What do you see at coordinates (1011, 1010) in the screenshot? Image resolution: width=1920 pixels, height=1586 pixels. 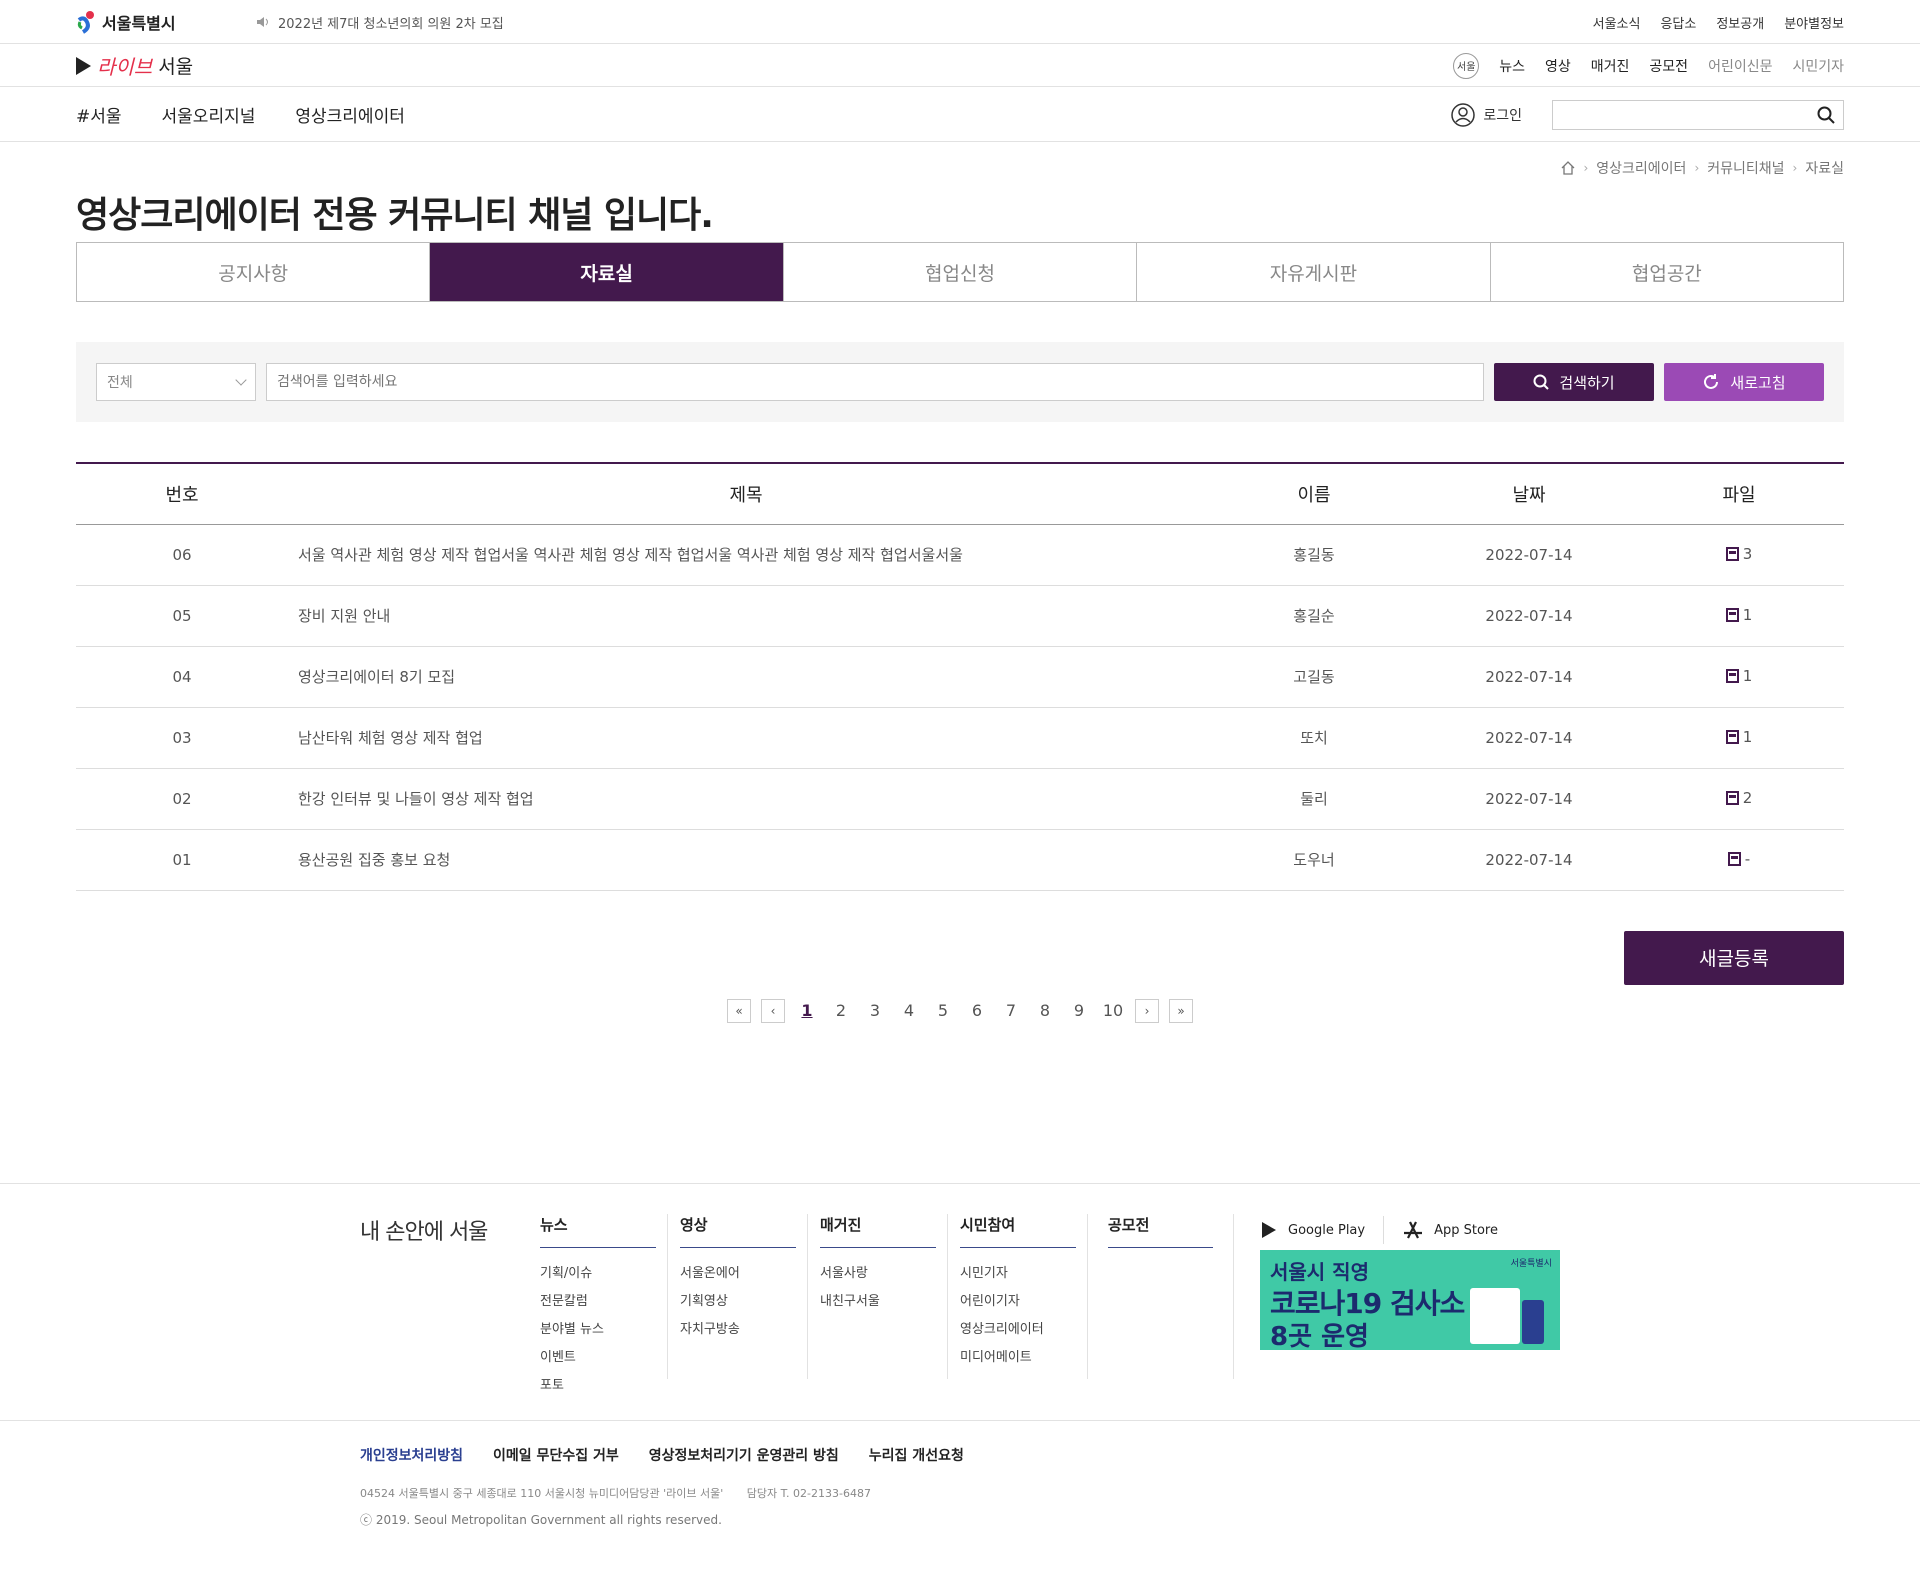 I see `page-link-7: 7` at bounding box center [1011, 1010].